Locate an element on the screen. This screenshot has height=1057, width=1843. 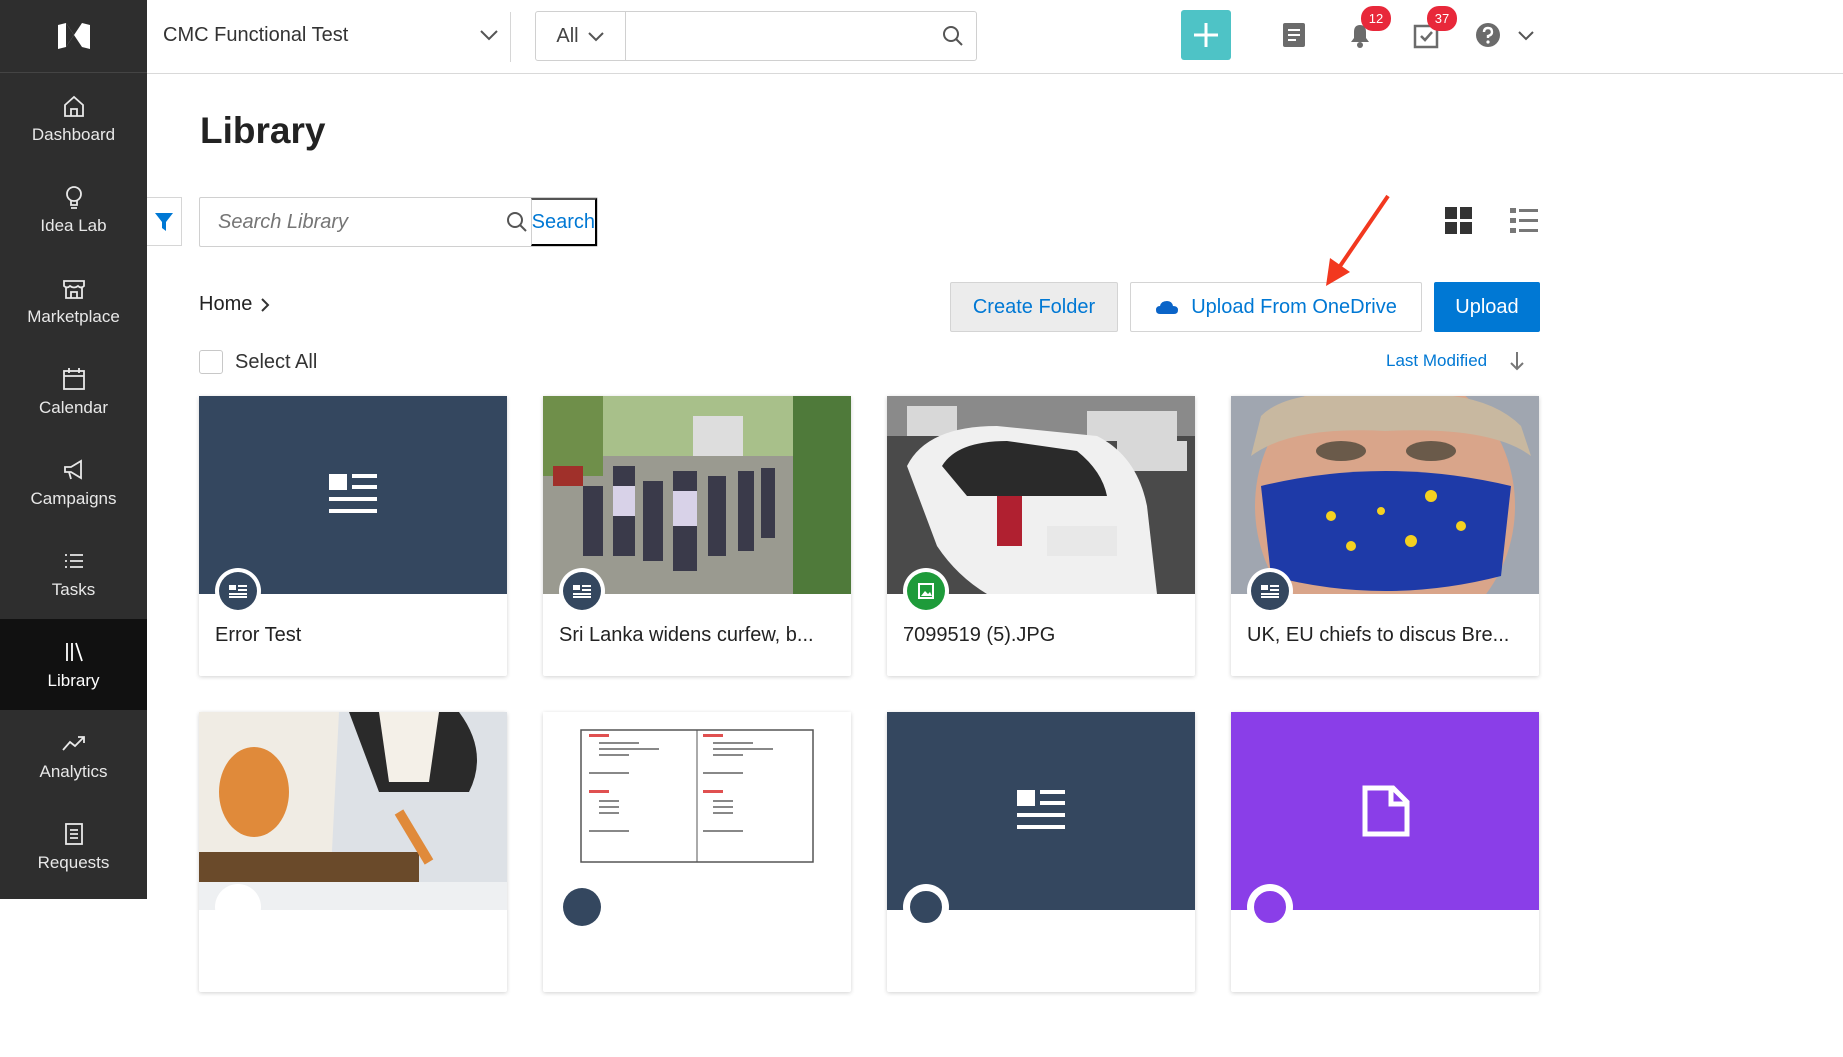
onedrive-cloud-icon is located at coordinates (1167, 307).